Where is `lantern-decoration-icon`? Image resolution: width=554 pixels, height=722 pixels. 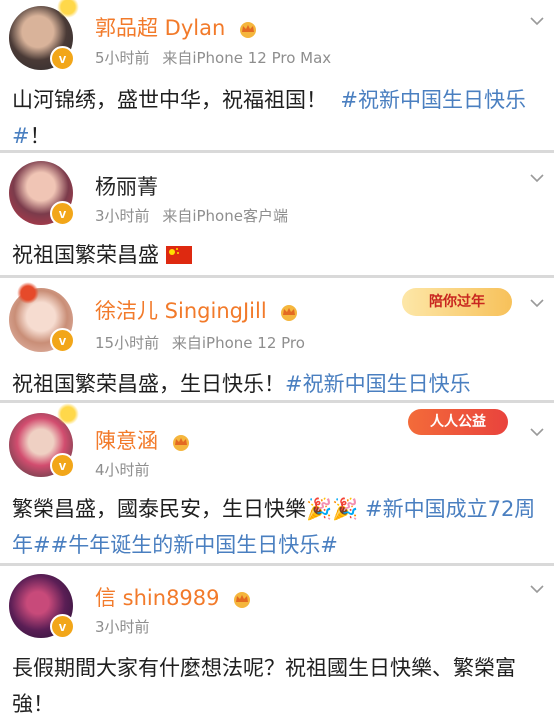
lantern-decoration-icon is located at coordinates (28, 293).